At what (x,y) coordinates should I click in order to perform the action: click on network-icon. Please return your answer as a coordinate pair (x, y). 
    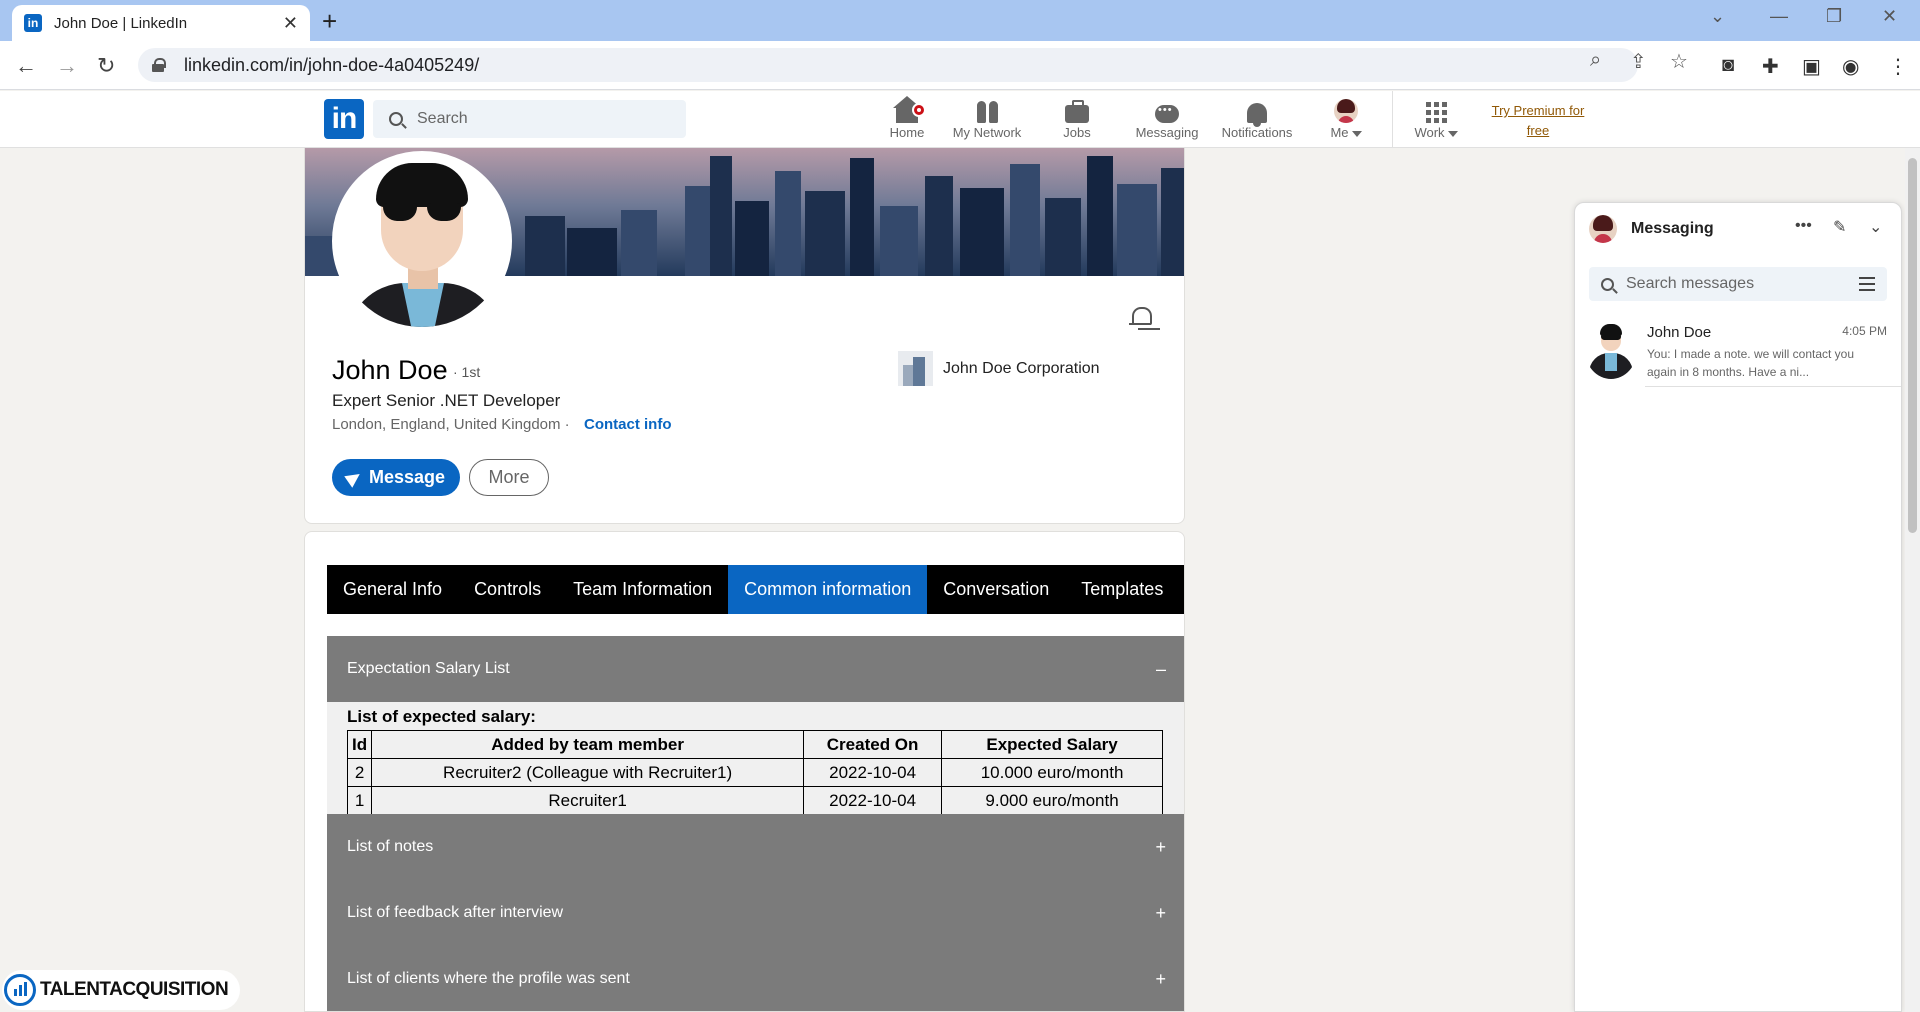
    Looking at the image, I should click on (987, 112).